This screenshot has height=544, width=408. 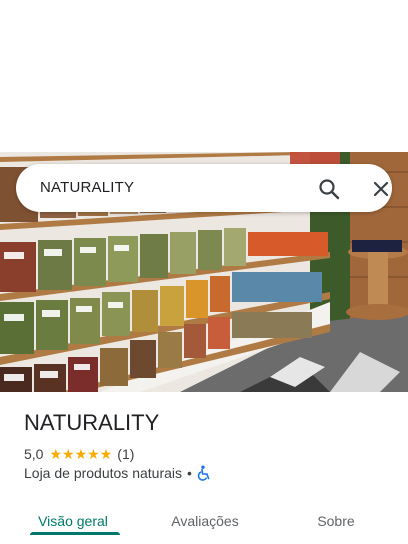 What do you see at coordinates (381, 189) in the screenshot?
I see `close-icon` at bounding box center [381, 189].